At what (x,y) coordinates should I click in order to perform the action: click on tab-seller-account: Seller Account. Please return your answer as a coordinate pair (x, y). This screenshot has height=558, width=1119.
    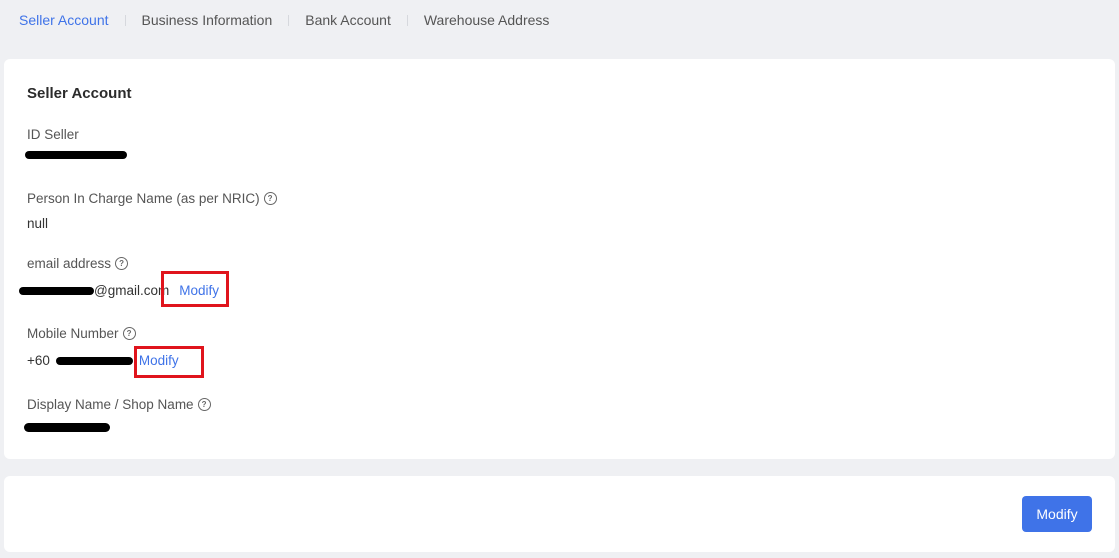
    Looking at the image, I should click on (62, 20).